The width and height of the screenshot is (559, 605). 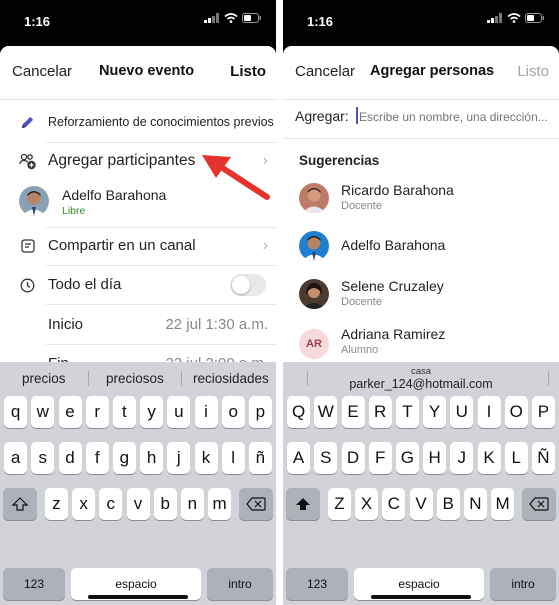 What do you see at coordinates (394, 504) in the screenshot?
I see `key-C: C` at bounding box center [394, 504].